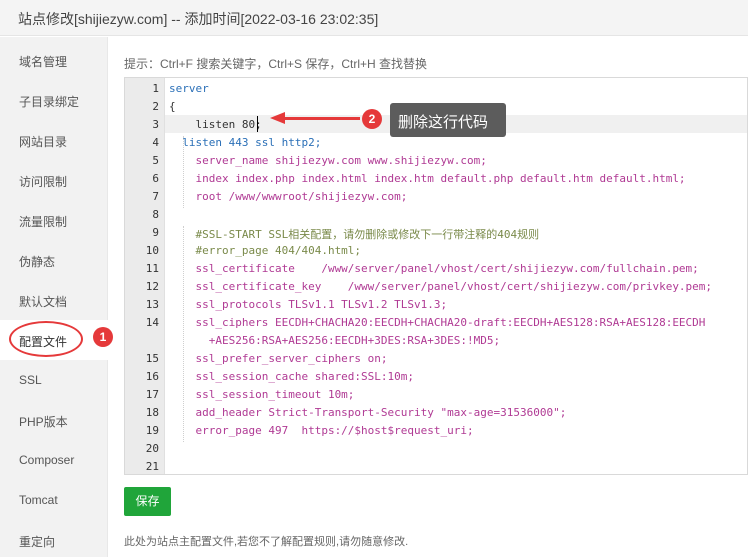 This screenshot has width=748, height=557. I want to click on sidebar-item-default-doc: 默认文档, so click(54, 300).